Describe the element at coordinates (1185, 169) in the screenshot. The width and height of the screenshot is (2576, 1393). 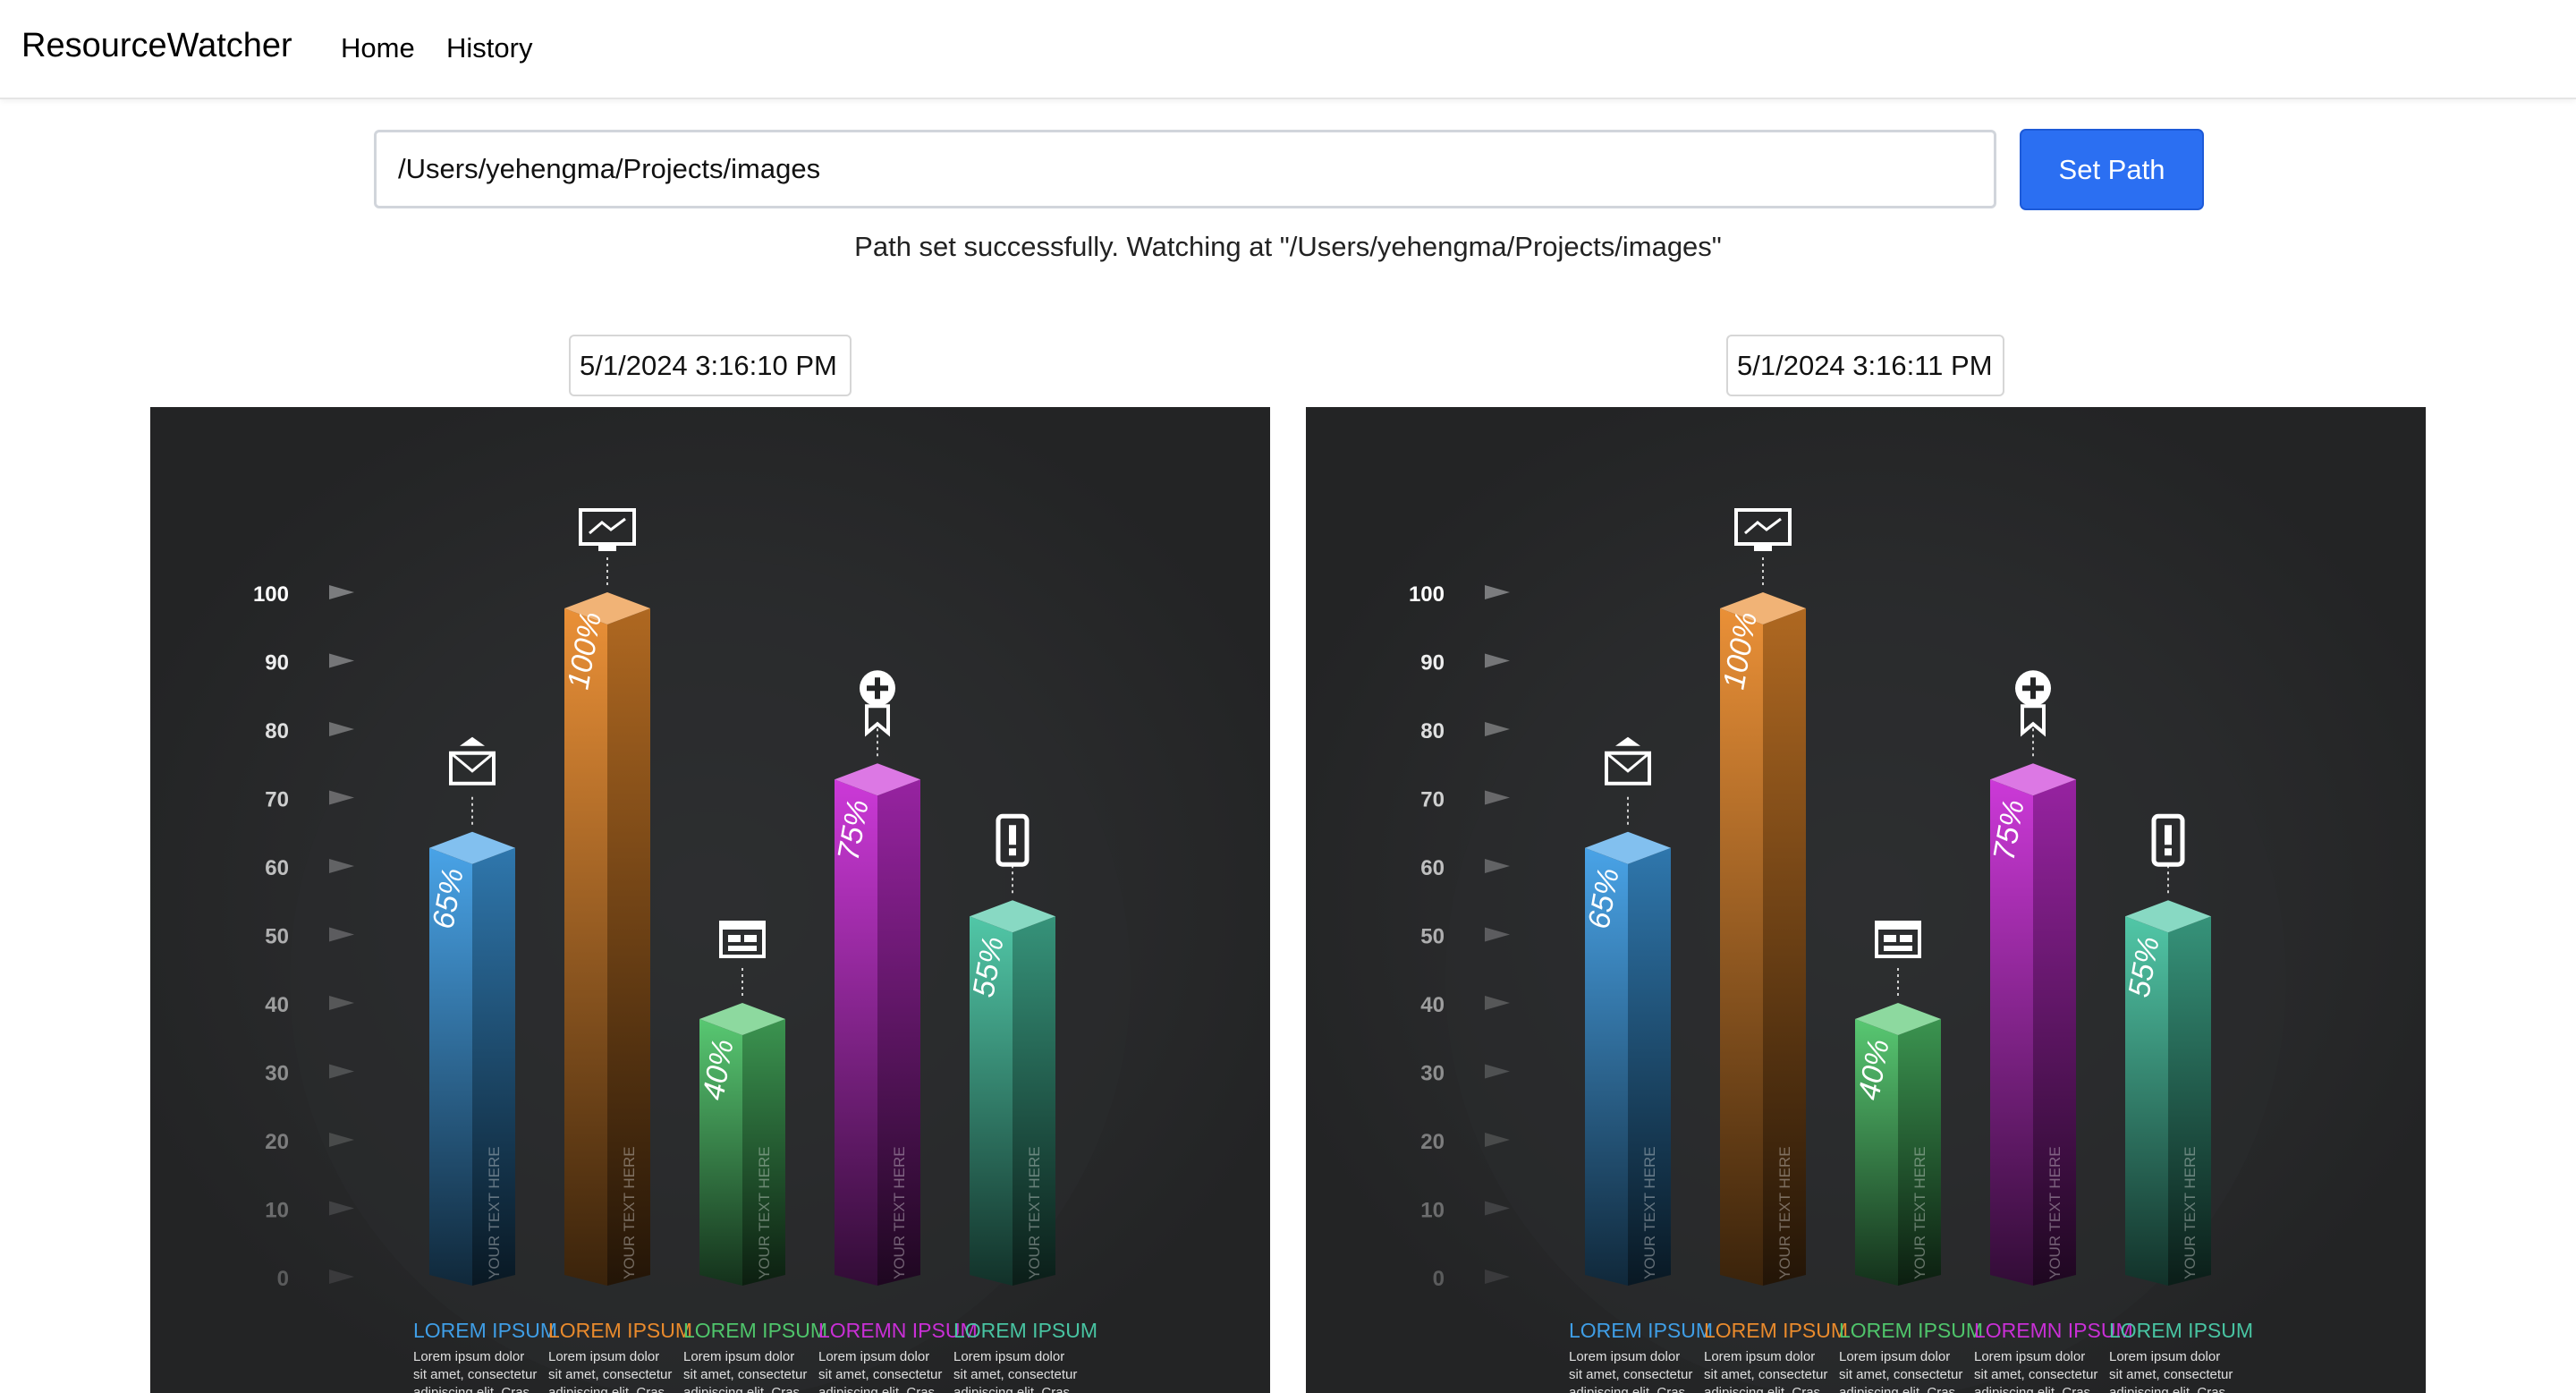
I see `path-input` at that location.